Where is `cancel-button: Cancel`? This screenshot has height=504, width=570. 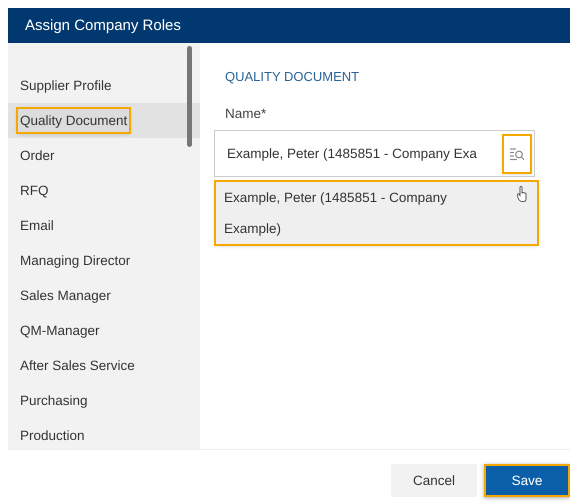 cancel-button: Cancel is located at coordinates (434, 480).